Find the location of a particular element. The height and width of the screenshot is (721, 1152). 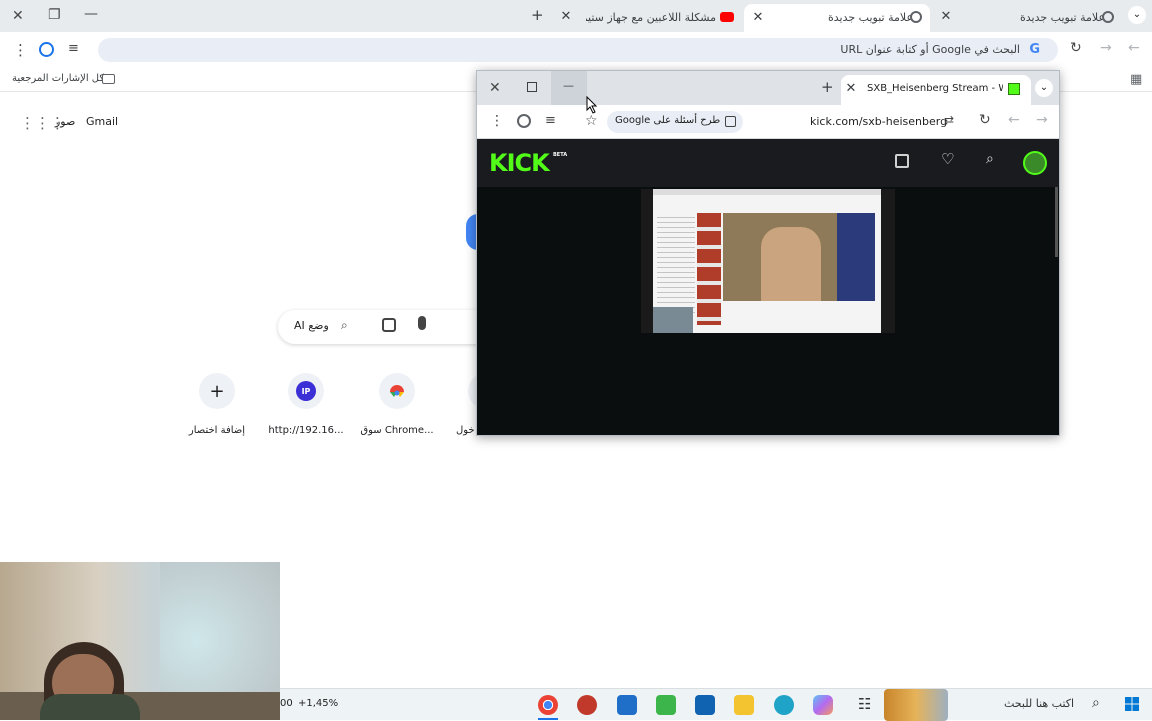

restore-window-icon: ❐ is located at coordinates (54, 15).